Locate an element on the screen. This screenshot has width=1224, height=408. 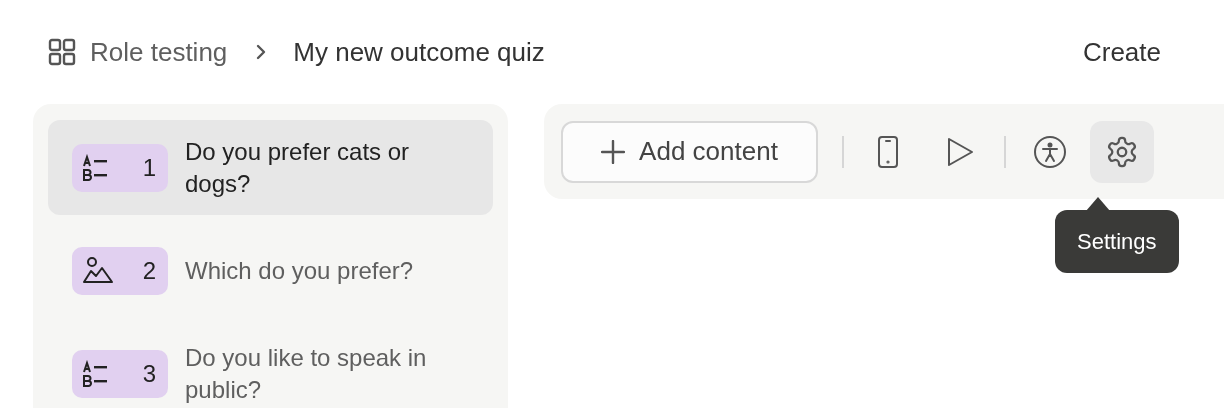
question-item: 2 Which do you prefer? is located at coordinates (270, 270).